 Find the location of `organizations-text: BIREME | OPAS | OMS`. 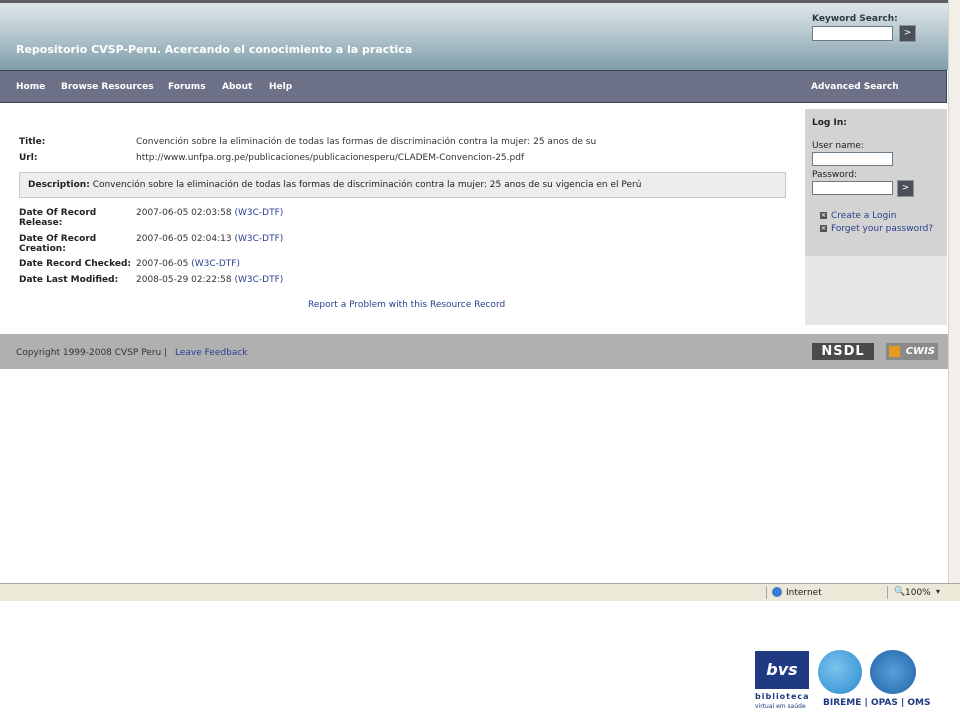

organizations-text: BIREME | OPAS | OMS is located at coordinates (877, 703).